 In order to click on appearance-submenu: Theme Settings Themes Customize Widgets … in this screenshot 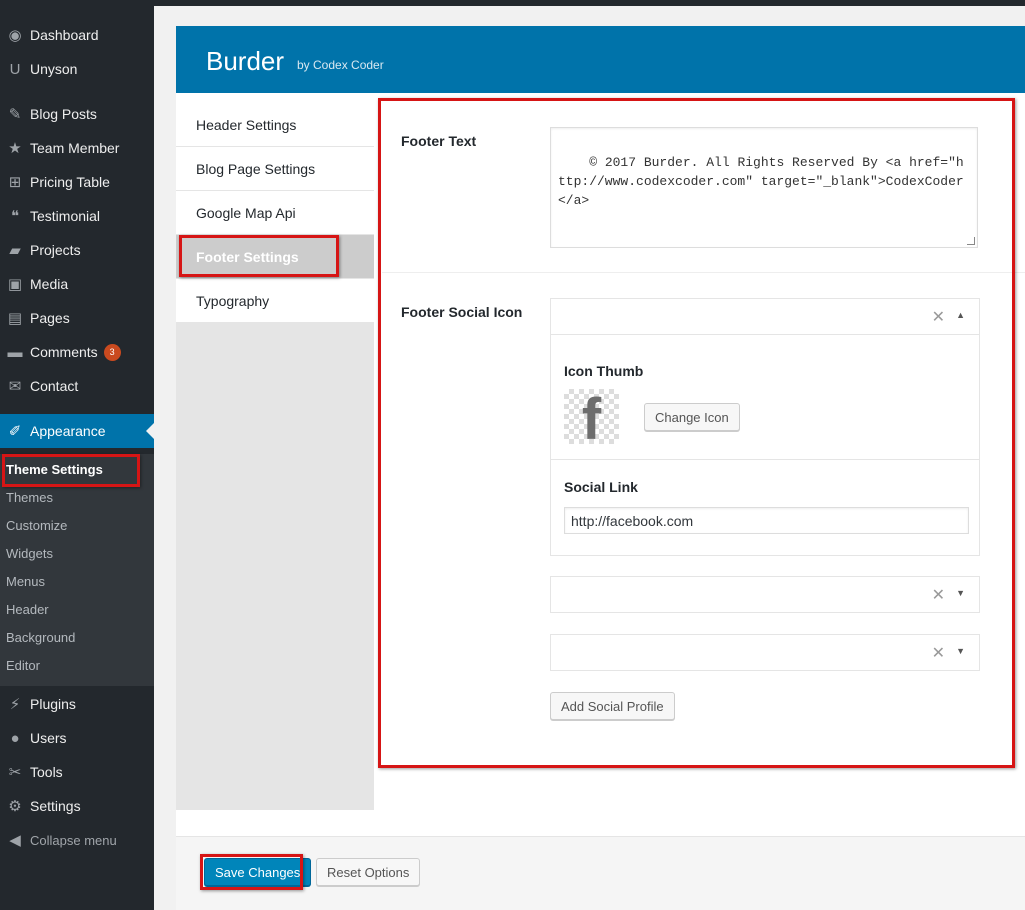, I will do `click(77, 570)`.